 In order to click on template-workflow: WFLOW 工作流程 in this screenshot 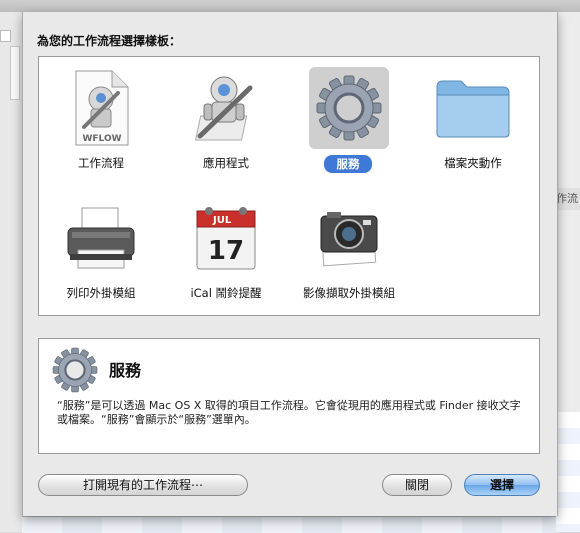, I will do `click(101, 122)`.